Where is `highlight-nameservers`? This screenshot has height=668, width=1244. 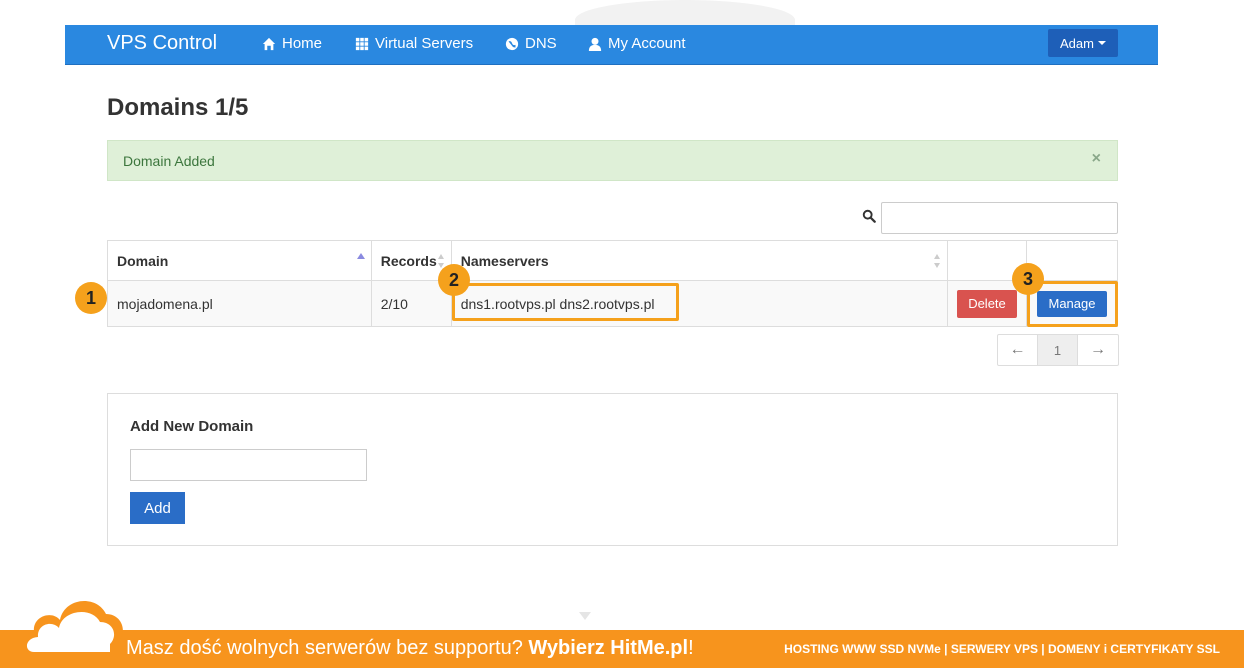 highlight-nameservers is located at coordinates (565, 302).